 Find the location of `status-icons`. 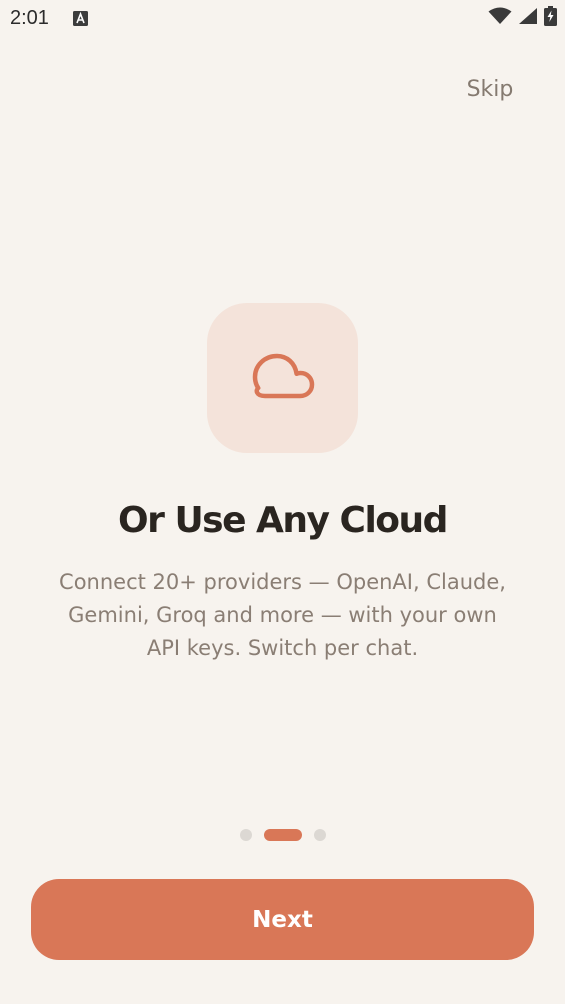

status-icons is located at coordinates (522, 18).